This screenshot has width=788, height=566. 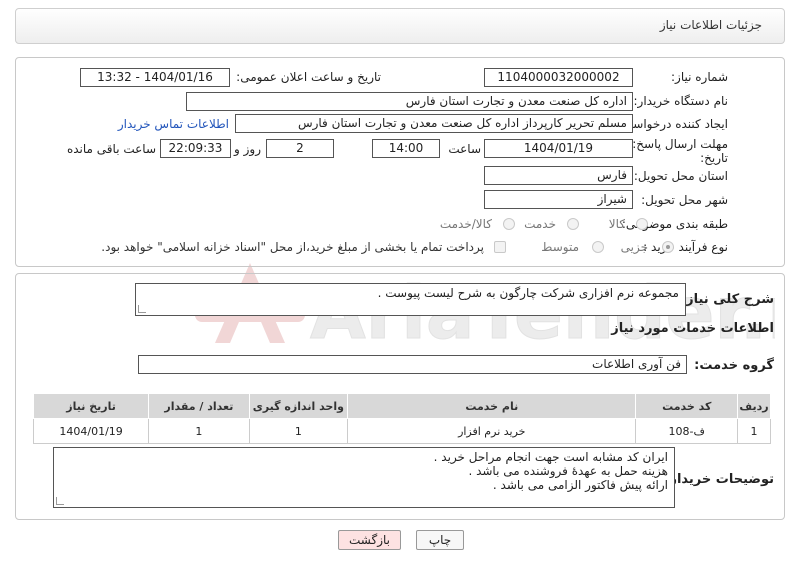 What do you see at coordinates (300, 148) in the screenshot?
I see `remaining-days-field: 2` at bounding box center [300, 148].